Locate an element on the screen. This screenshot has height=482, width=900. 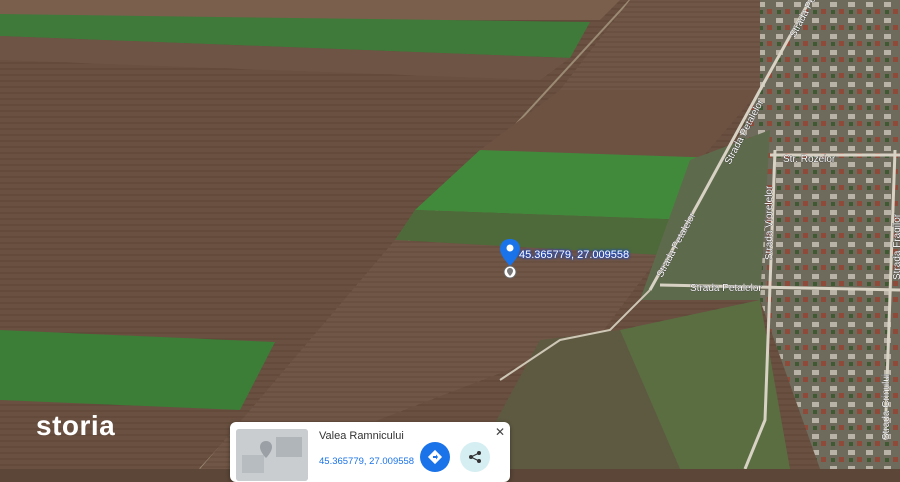
street-label: Str. Rozelor is located at coordinates (809, 159).